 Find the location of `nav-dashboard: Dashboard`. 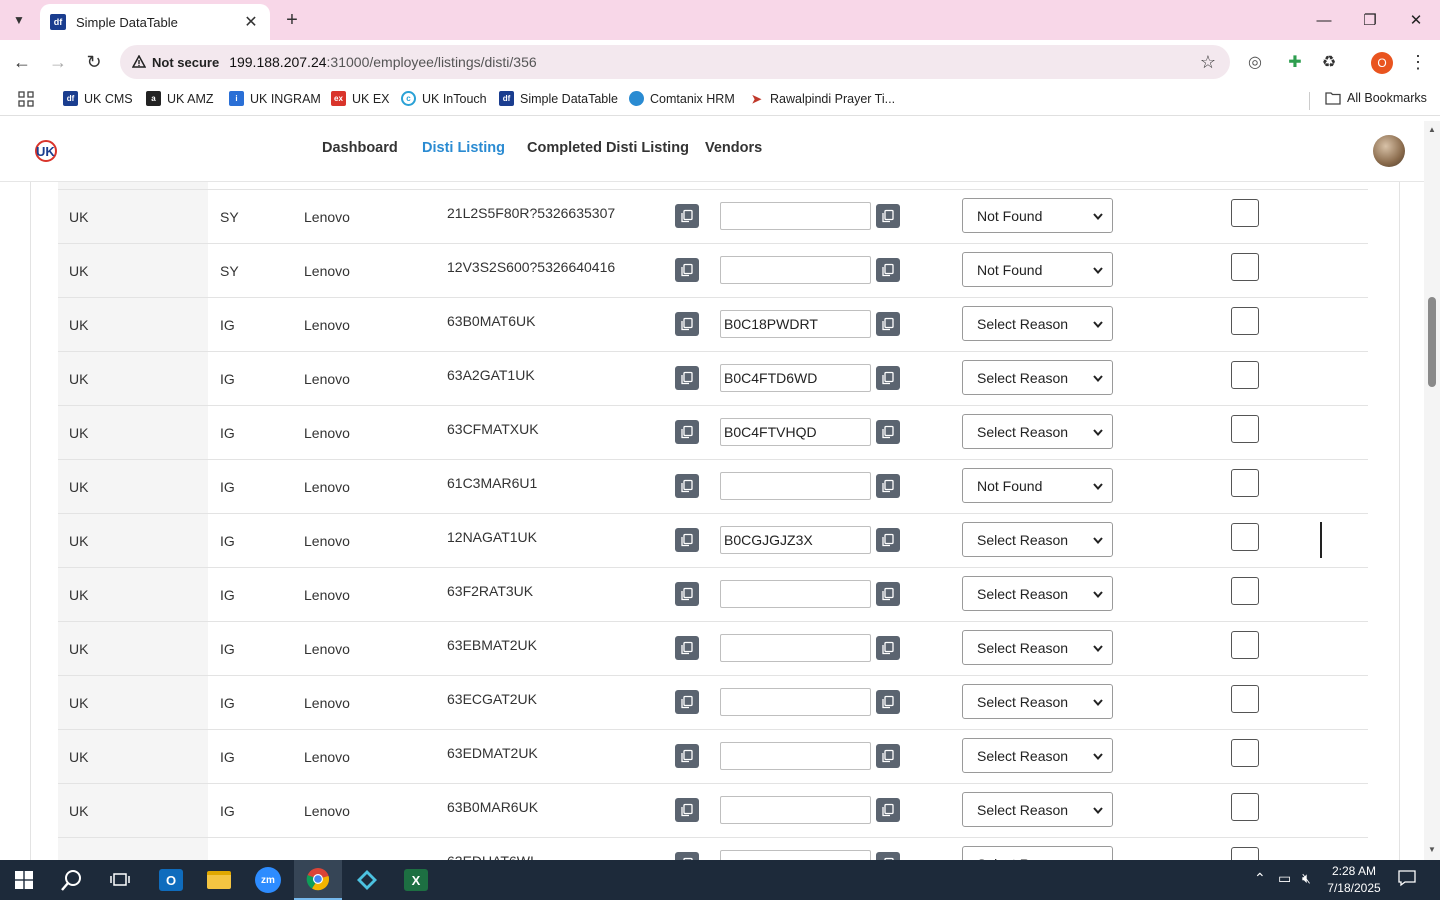

nav-dashboard: Dashboard is located at coordinates (360, 148).